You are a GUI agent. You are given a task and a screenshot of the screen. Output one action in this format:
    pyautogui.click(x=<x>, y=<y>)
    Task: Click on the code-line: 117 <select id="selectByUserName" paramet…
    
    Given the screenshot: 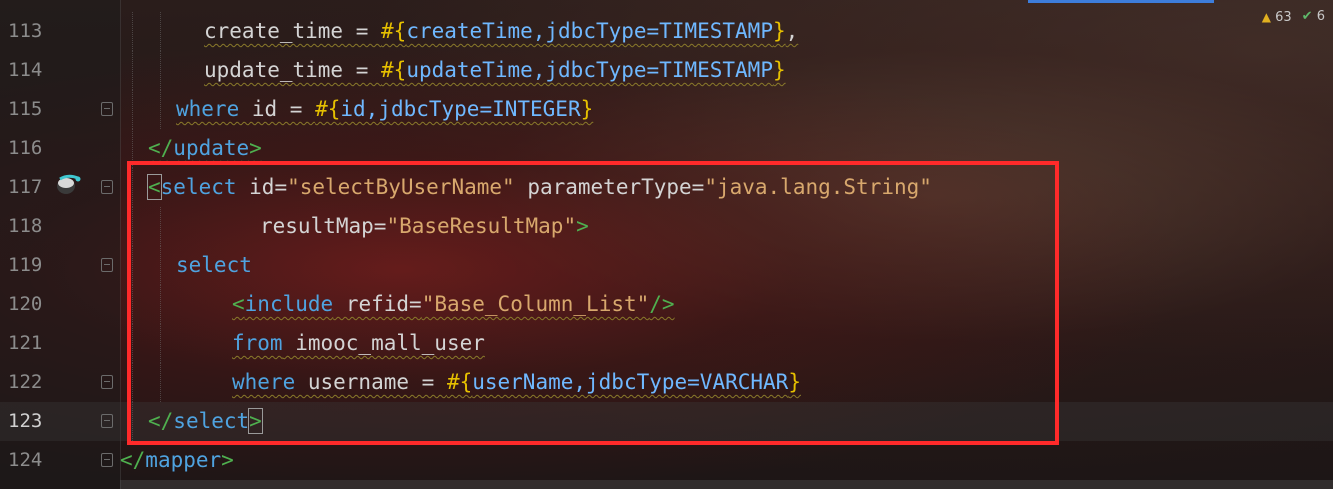 What is the action you would take?
    pyautogui.click(x=666, y=187)
    